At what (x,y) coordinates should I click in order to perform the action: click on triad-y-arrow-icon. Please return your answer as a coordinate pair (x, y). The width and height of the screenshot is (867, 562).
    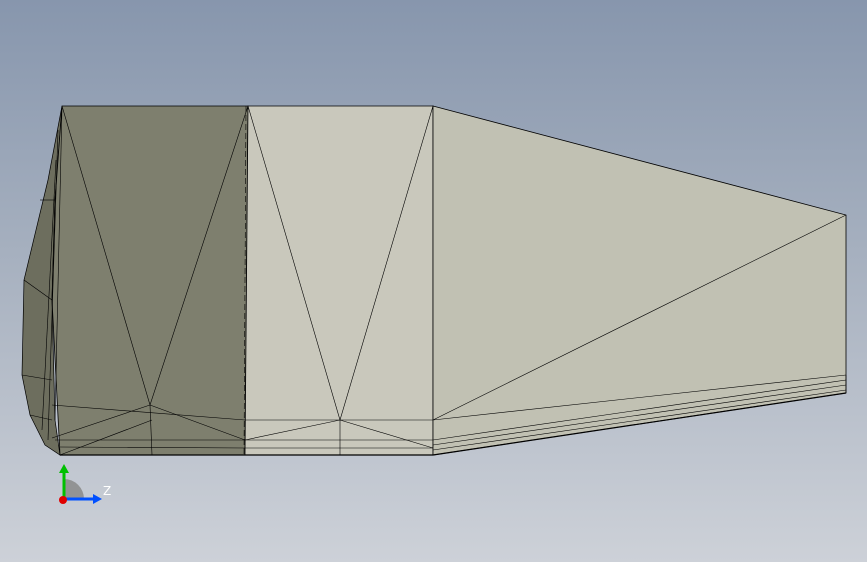
    Looking at the image, I should click on (64, 468).